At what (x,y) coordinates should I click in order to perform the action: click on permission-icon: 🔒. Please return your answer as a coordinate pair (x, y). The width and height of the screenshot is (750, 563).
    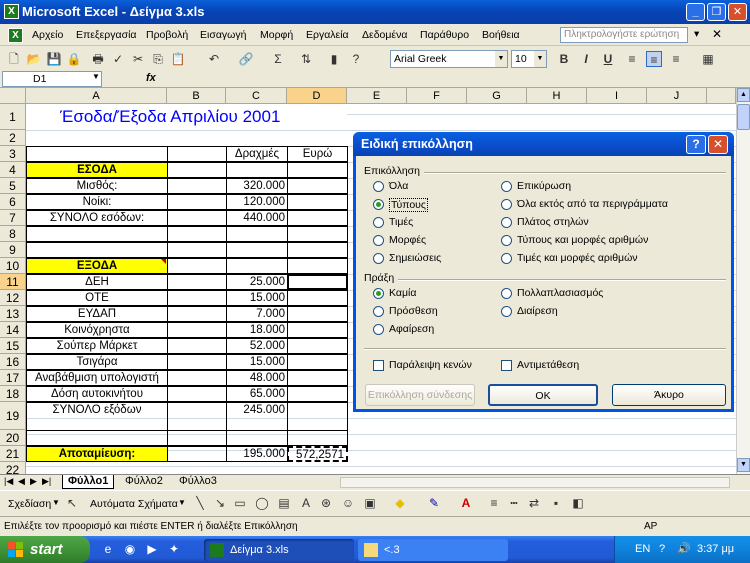
    Looking at the image, I should click on (74, 59).